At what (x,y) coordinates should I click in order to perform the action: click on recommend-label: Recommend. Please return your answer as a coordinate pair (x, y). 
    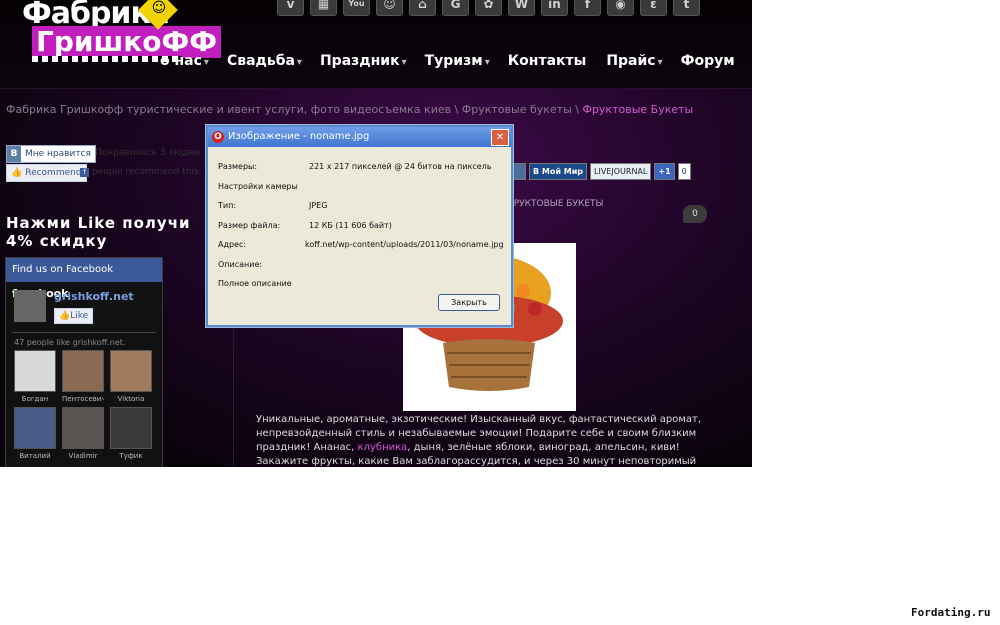
    Looking at the image, I should click on (53, 173).